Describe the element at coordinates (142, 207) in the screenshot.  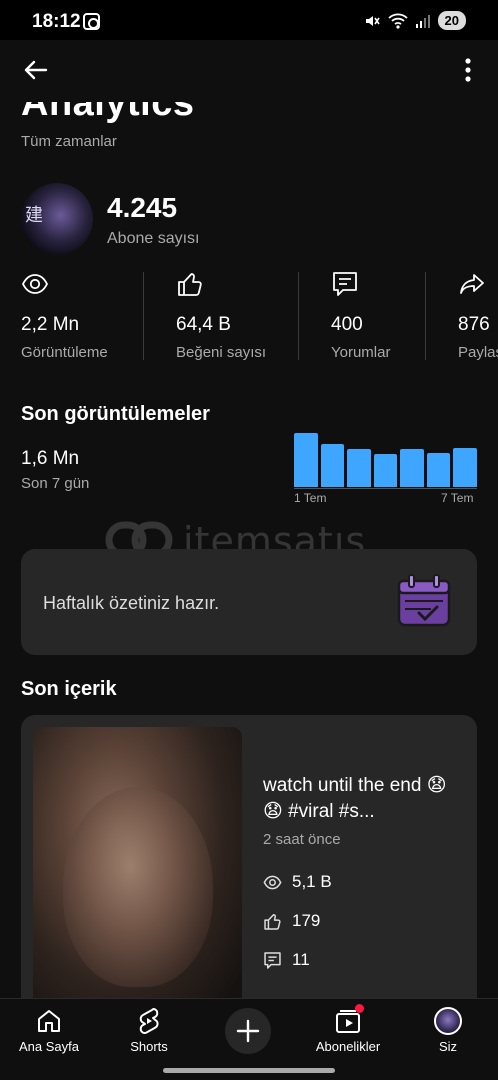
I see `subscriber-count: 4.245` at that location.